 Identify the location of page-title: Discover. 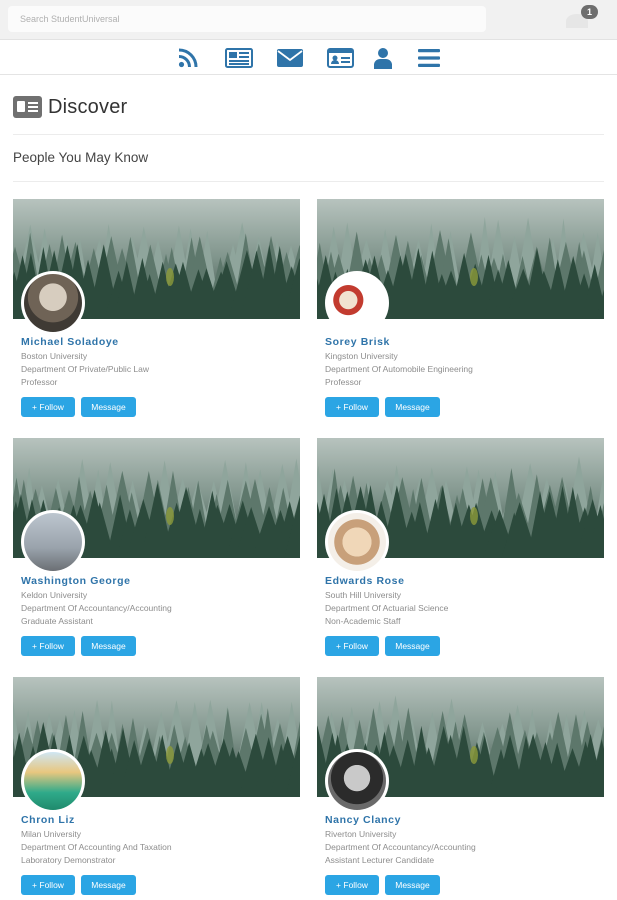
(70, 107).